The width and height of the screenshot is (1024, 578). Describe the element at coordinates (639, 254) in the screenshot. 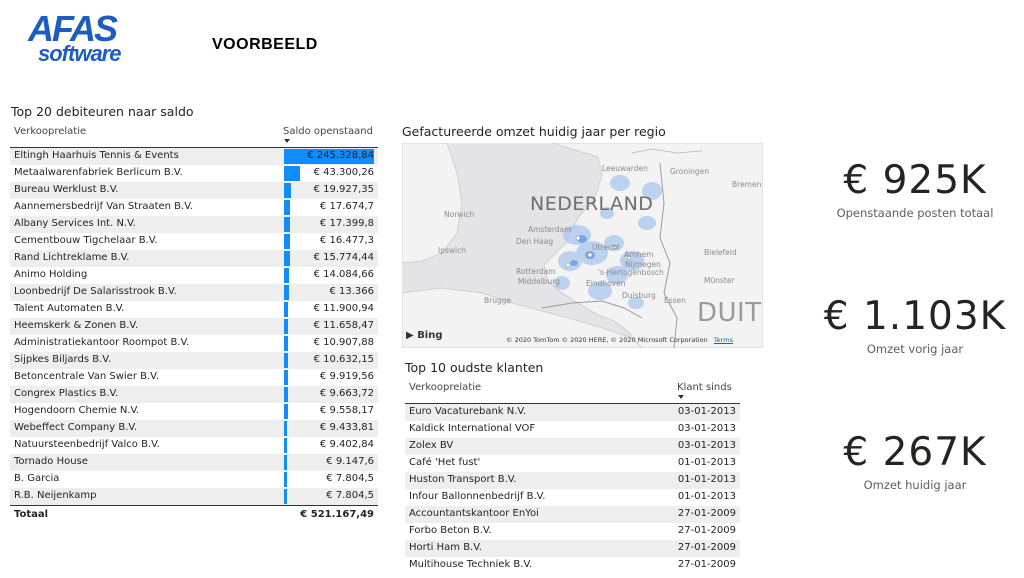

I see `map-place-label: Arnhem` at that location.